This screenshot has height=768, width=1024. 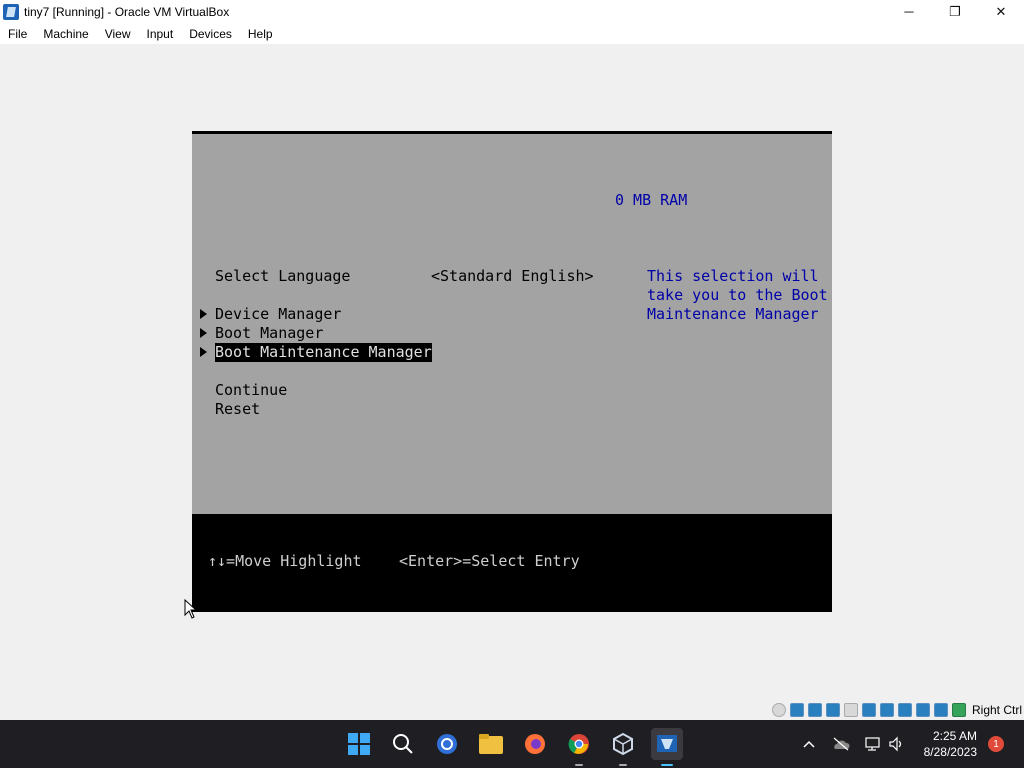 I want to click on chevron-up-icon, so click(x=809, y=744).